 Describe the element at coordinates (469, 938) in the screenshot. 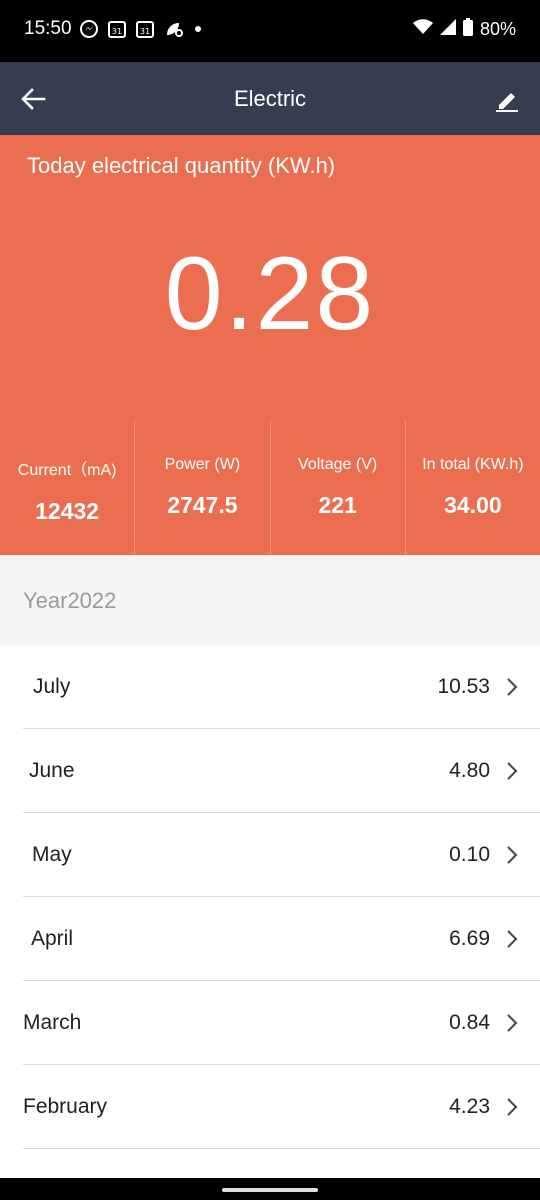

I see `month-value: 6.69` at that location.